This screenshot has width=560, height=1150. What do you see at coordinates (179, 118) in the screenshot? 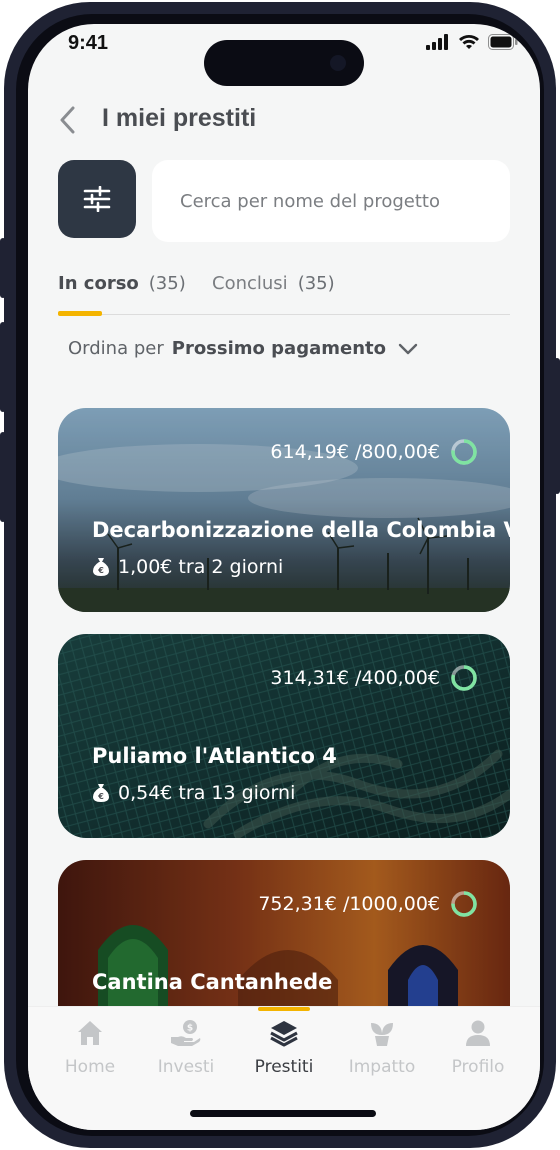
I see `page-title: I miei prestiti` at bounding box center [179, 118].